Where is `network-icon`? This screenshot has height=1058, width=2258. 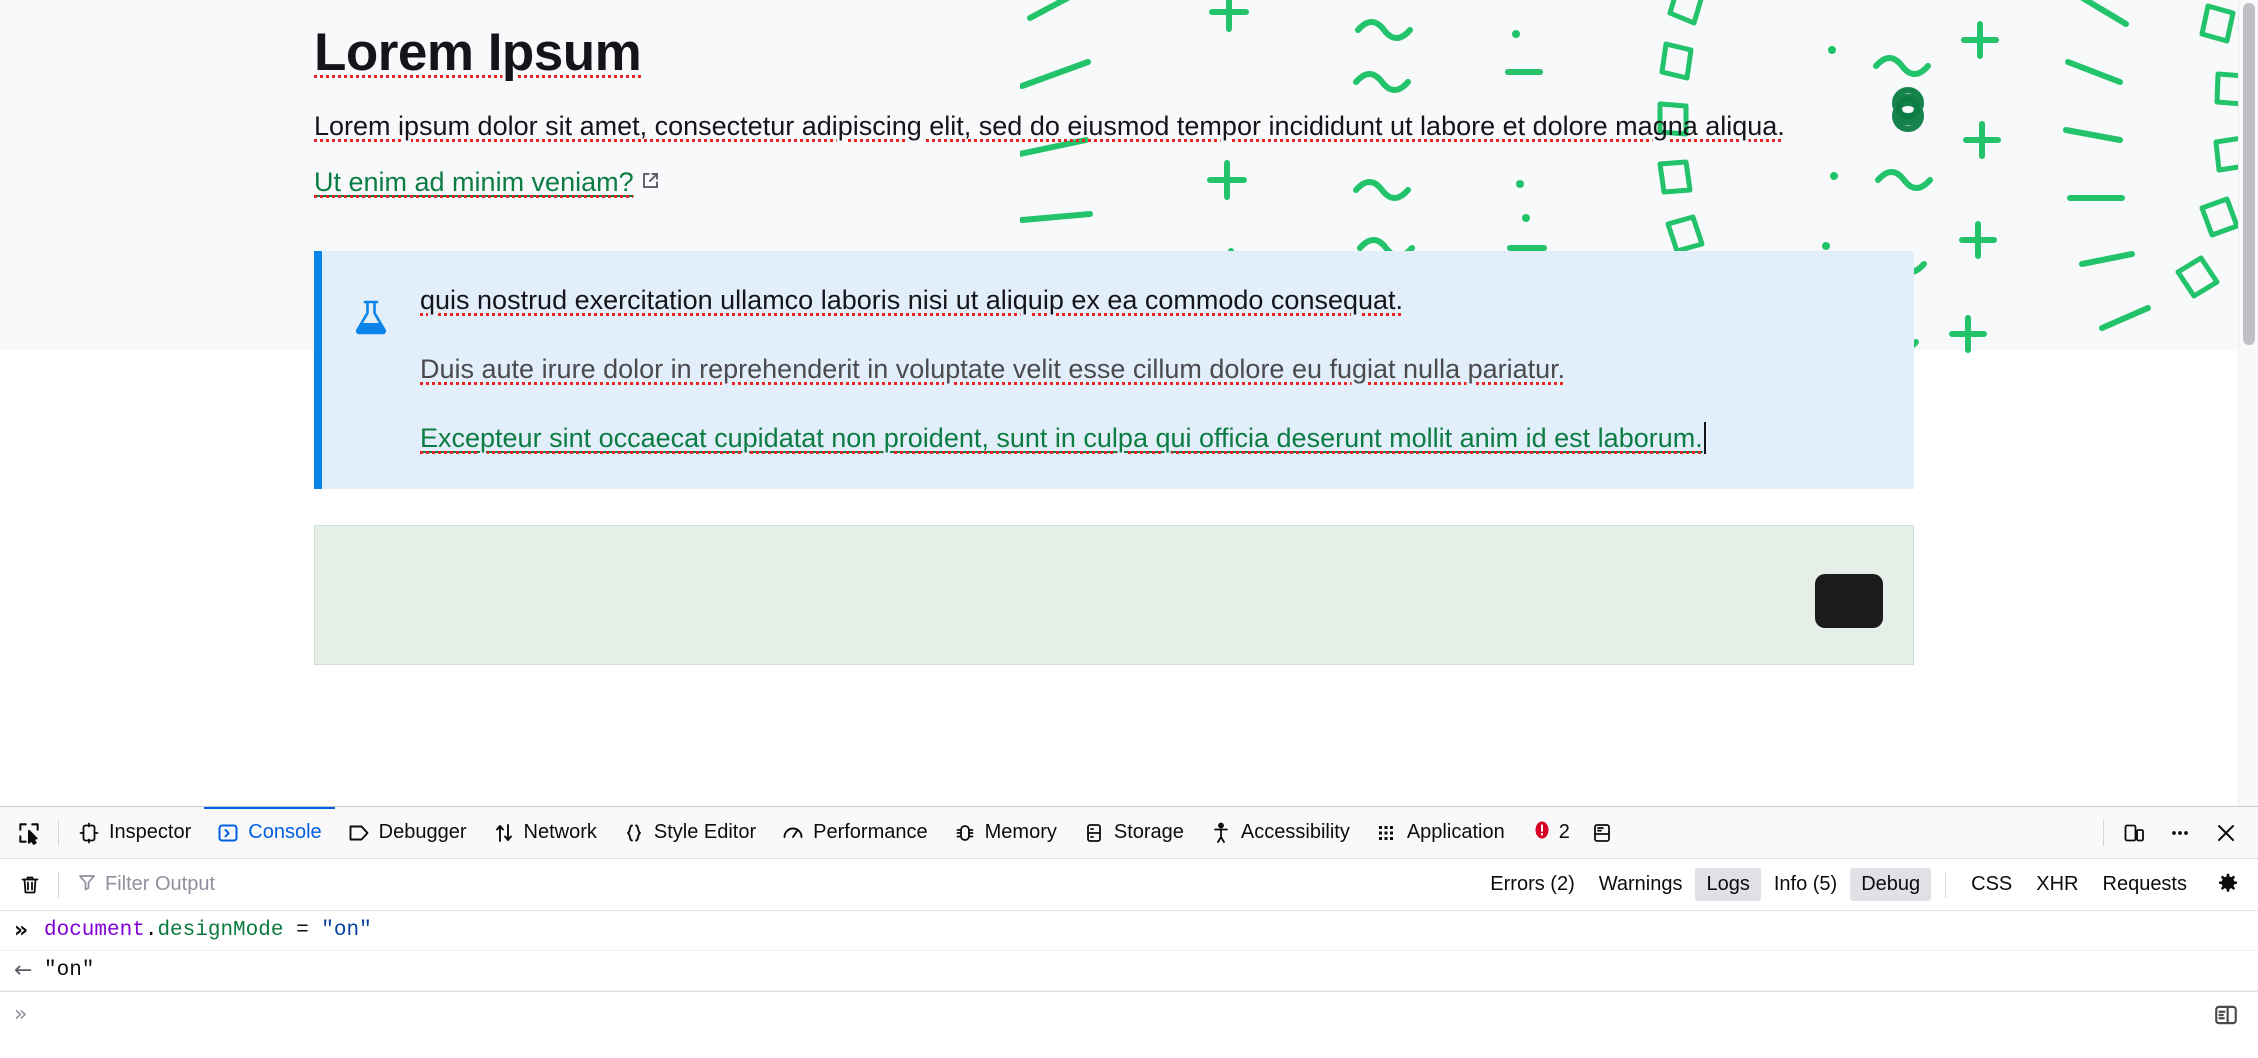
network-icon is located at coordinates (504, 833).